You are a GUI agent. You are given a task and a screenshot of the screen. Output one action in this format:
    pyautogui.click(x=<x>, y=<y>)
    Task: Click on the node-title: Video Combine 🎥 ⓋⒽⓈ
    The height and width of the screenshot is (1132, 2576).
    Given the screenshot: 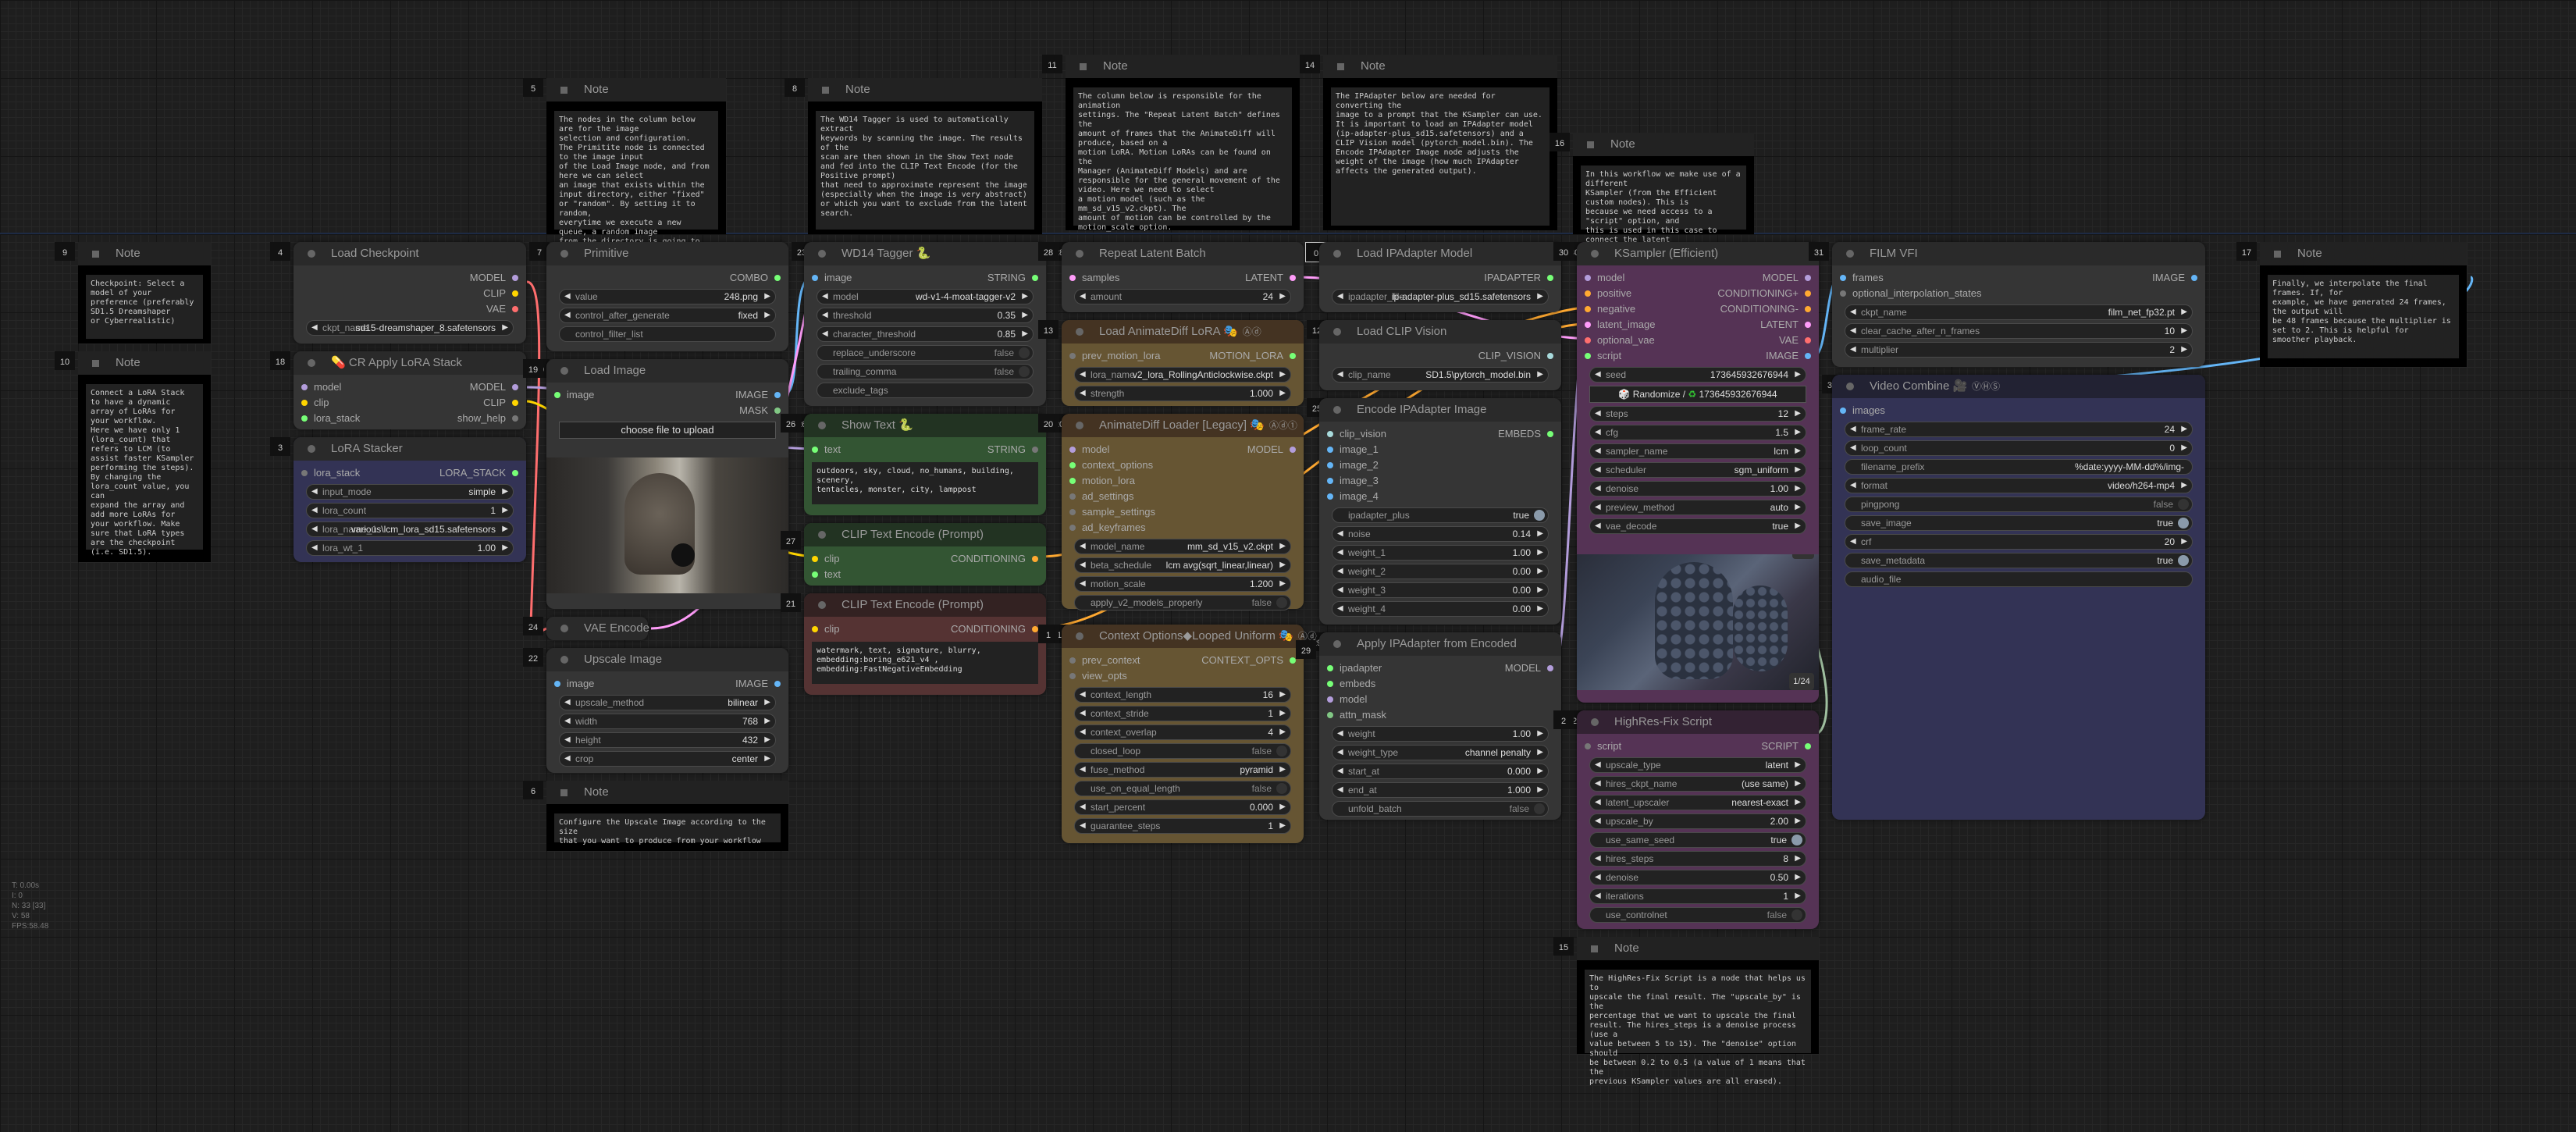 What is the action you would take?
    pyautogui.click(x=2018, y=386)
    